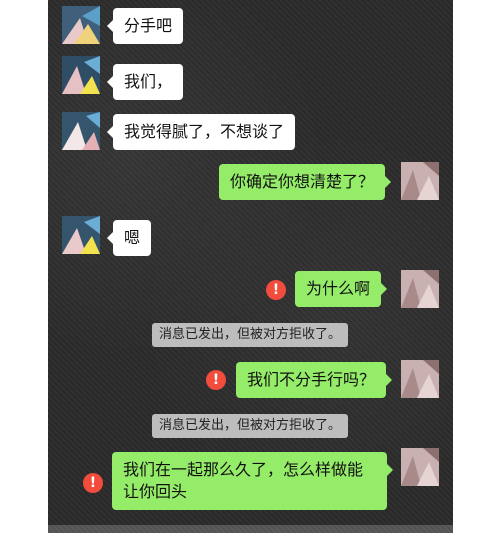 The height and width of the screenshot is (533, 500). What do you see at coordinates (145, 26) in the screenshot?
I see `message-bubble: 分手吧` at bounding box center [145, 26].